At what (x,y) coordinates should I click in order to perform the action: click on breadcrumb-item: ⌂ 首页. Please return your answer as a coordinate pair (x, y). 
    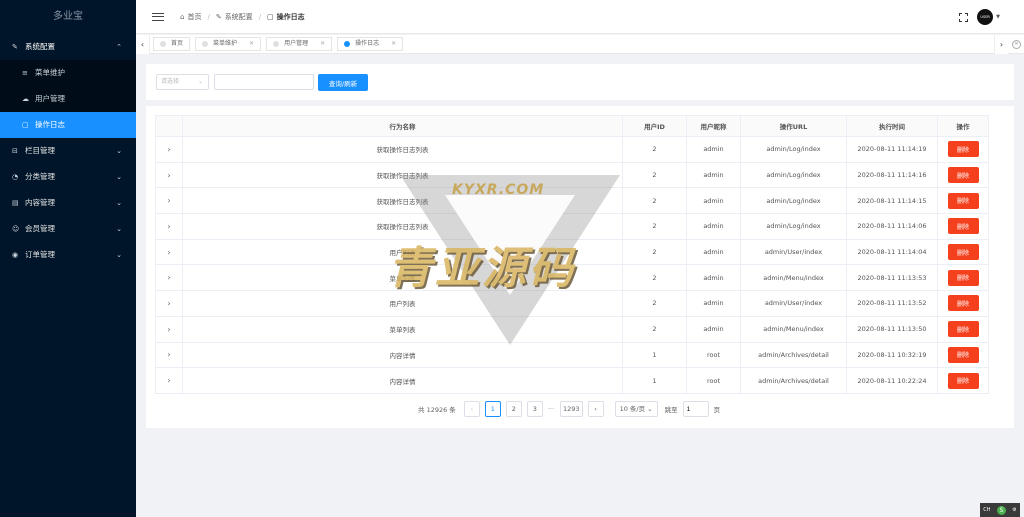
    Looking at the image, I should click on (190, 17).